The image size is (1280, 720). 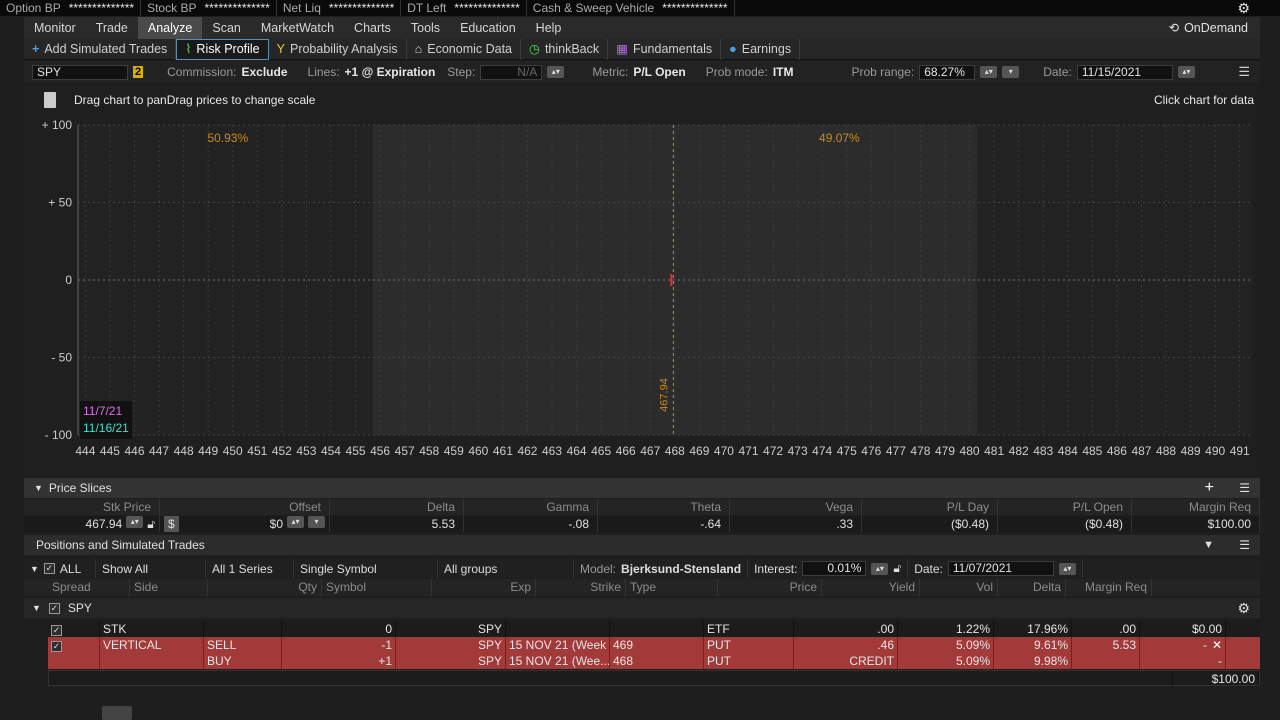 I want to click on prob-range-stepper: ▴▾, so click(x=989, y=72).